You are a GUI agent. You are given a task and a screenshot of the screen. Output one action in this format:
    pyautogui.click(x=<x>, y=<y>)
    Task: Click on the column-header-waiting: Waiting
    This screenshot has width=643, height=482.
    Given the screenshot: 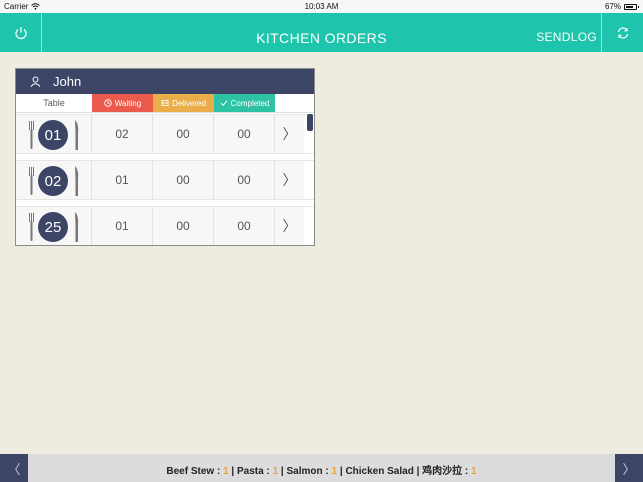 What is the action you would take?
    pyautogui.click(x=122, y=103)
    